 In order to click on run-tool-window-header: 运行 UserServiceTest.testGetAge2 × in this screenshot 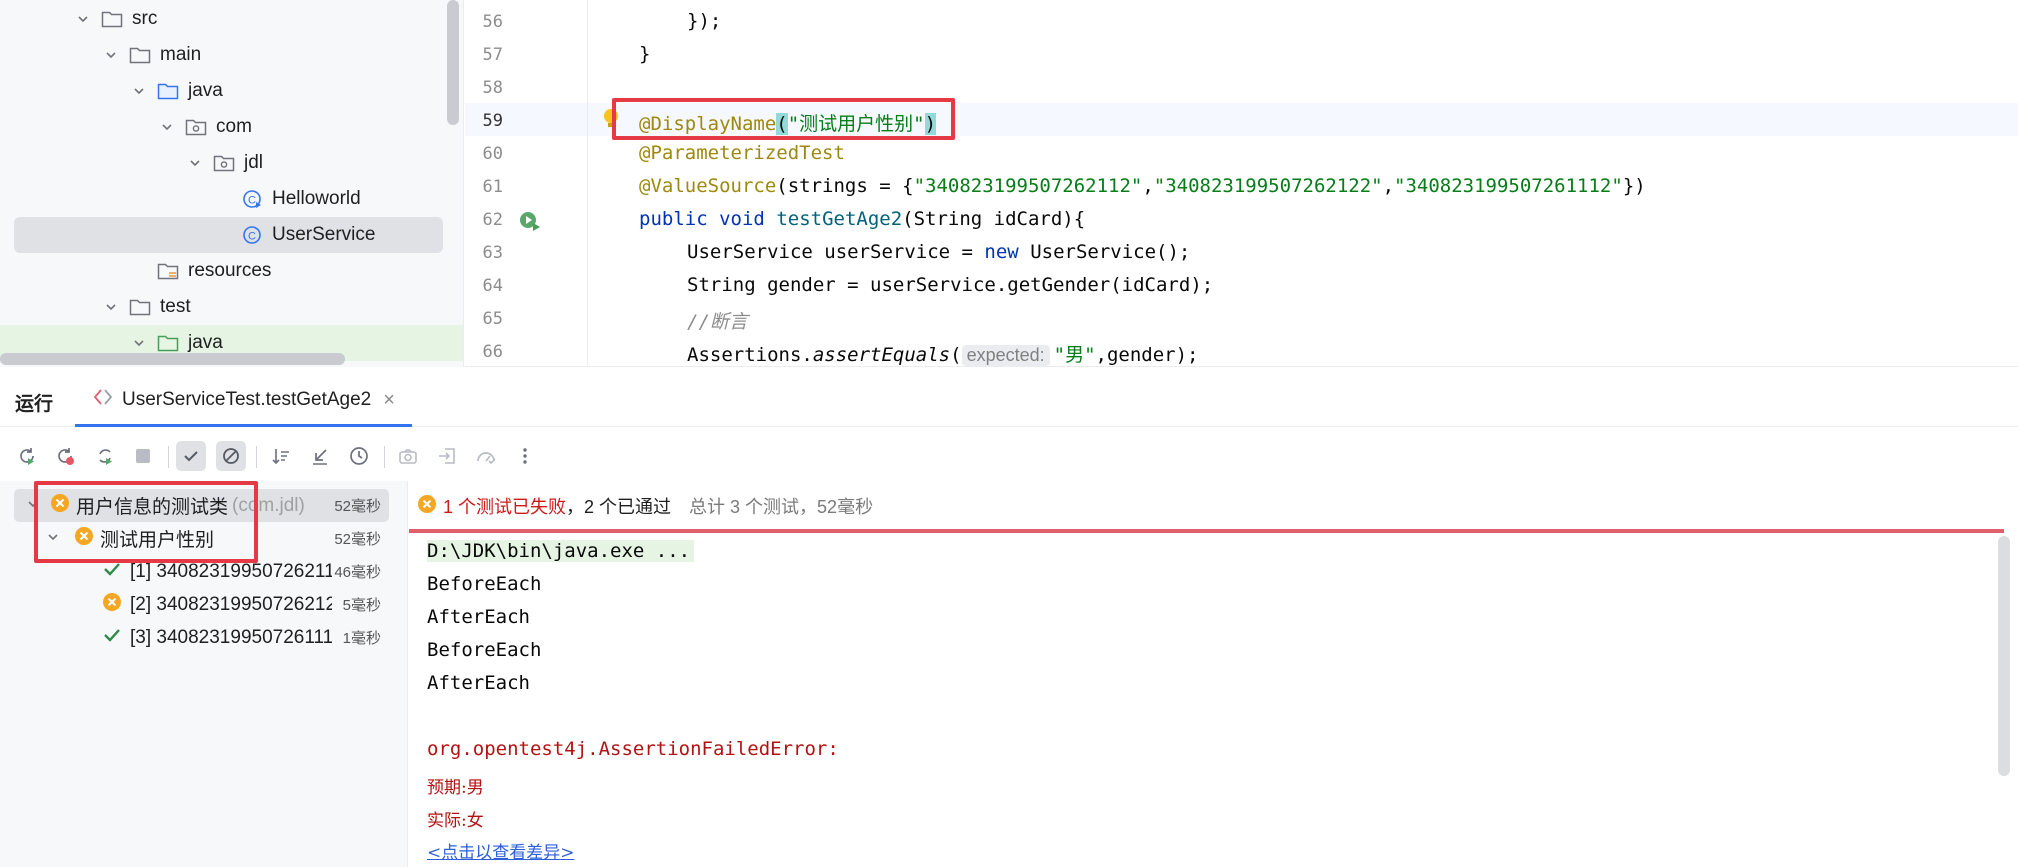, I will do `click(1009, 401)`.